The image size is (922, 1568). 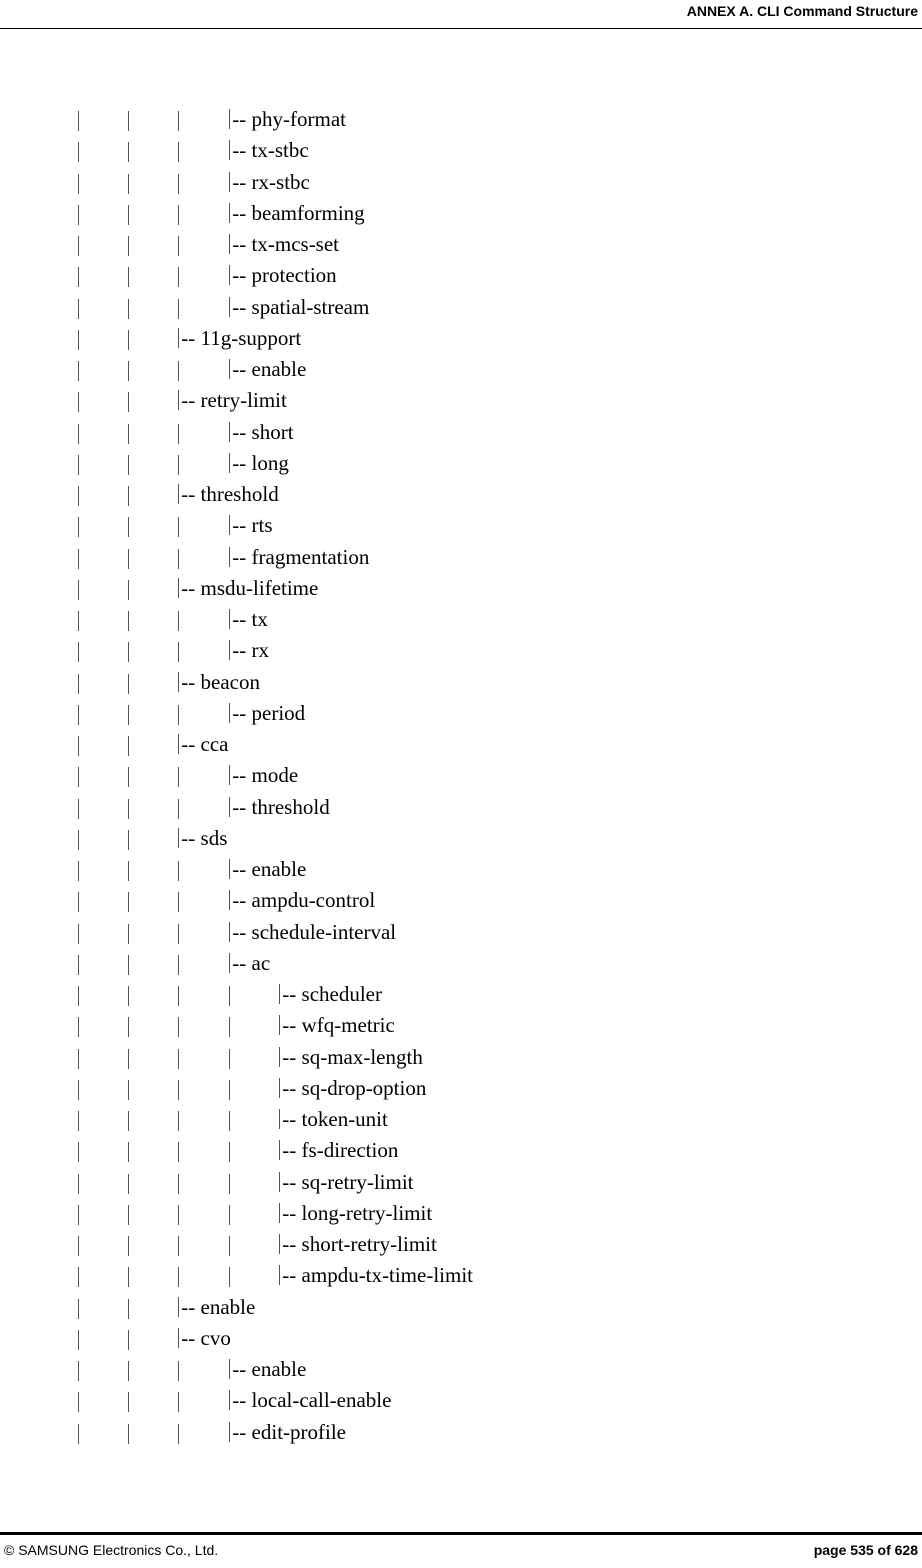 I want to click on tree-node-label: -- local-call-enable, so click(x=312, y=1400).